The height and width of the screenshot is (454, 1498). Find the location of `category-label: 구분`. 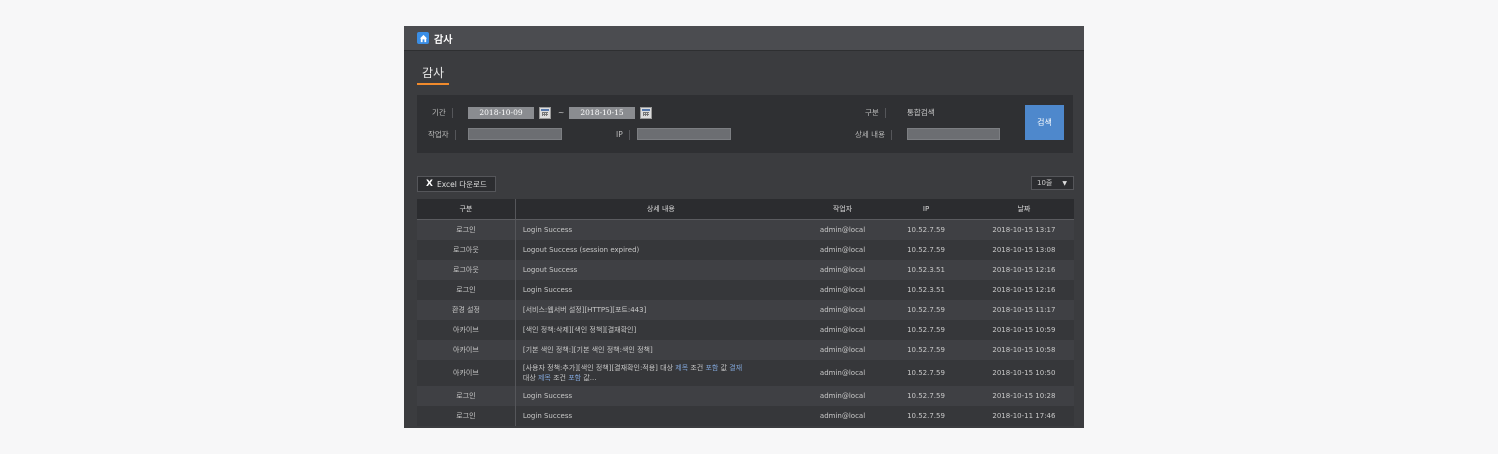

category-label: 구분 is located at coordinates (875, 113).